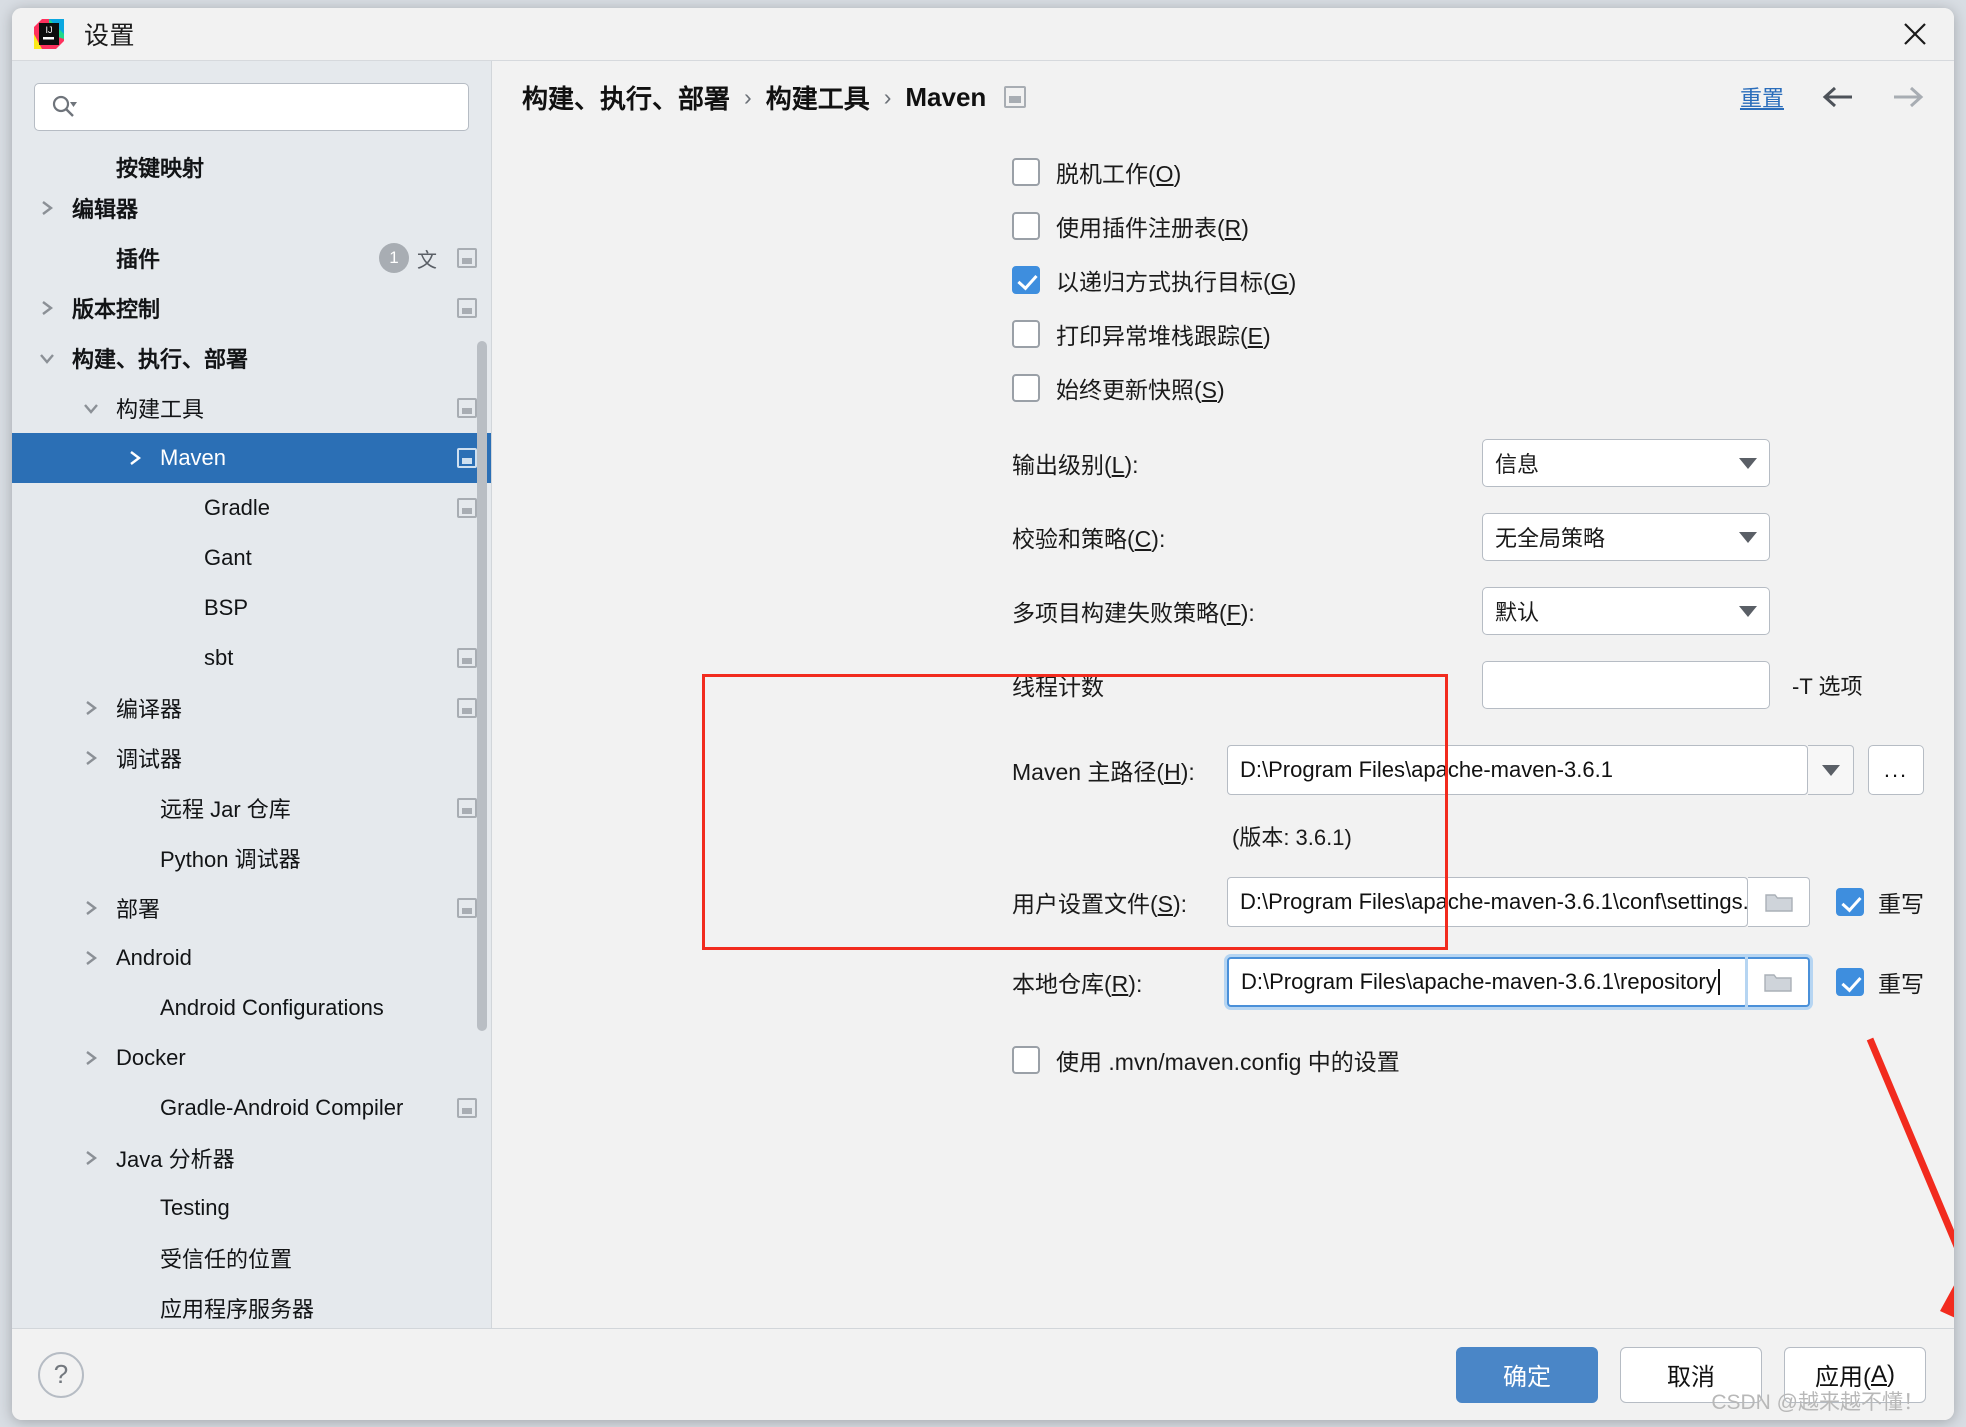 The width and height of the screenshot is (1966, 1427). Describe the element at coordinates (154, 957) in the screenshot. I see `sidebar-item-label: Android` at that location.